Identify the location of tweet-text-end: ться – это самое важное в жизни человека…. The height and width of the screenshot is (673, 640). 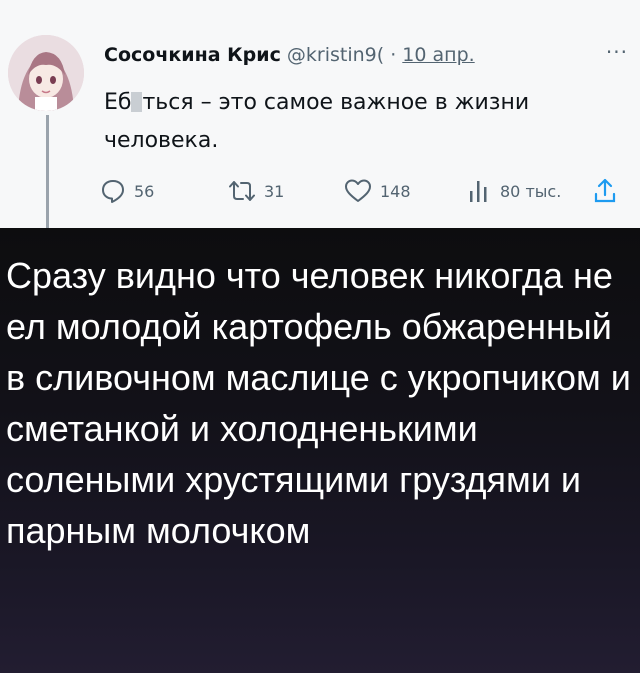
(317, 121).